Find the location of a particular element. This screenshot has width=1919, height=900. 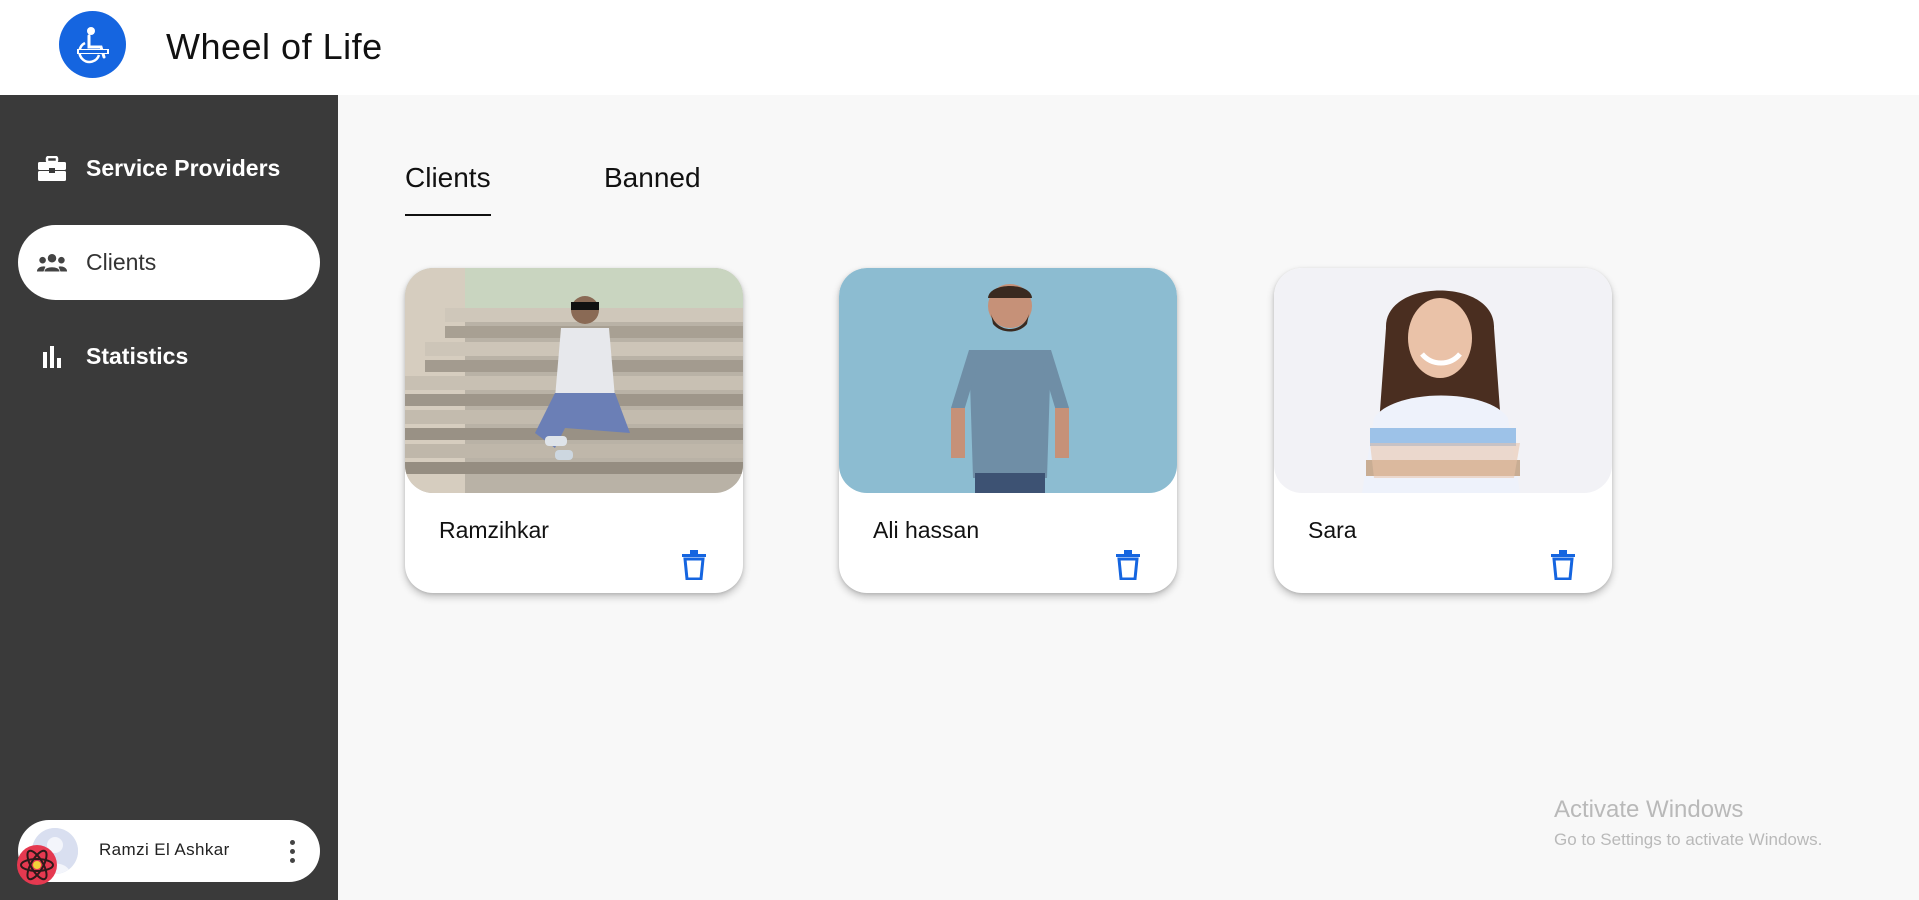

client-card: Ali hassan is located at coordinates (1008, 430).